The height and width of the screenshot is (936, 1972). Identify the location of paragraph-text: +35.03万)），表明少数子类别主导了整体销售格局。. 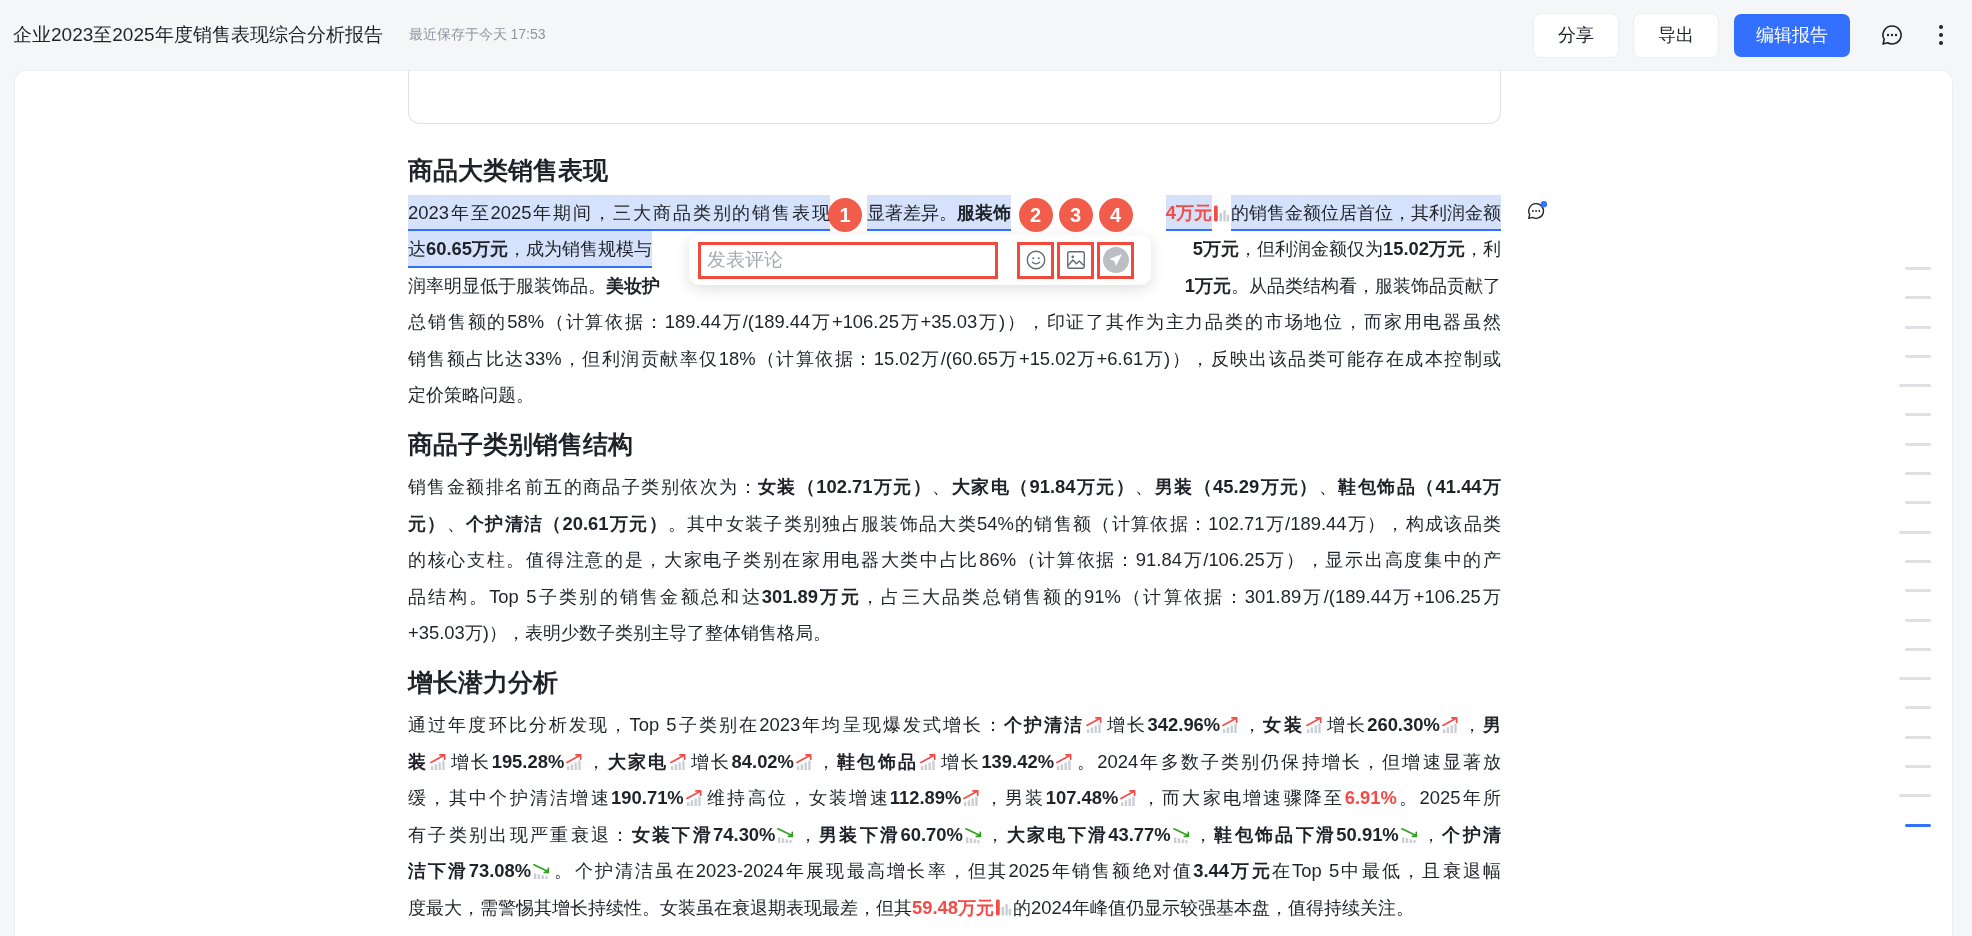
(619, 633).